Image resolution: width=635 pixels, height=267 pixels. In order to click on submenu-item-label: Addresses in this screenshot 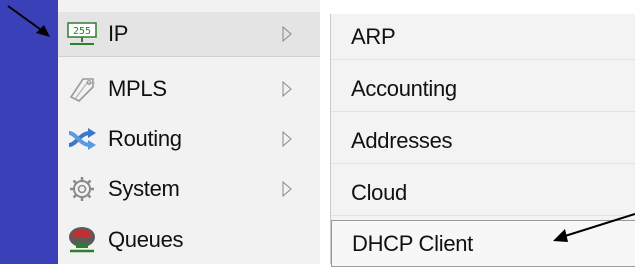, I will do `click(402, 140)`.